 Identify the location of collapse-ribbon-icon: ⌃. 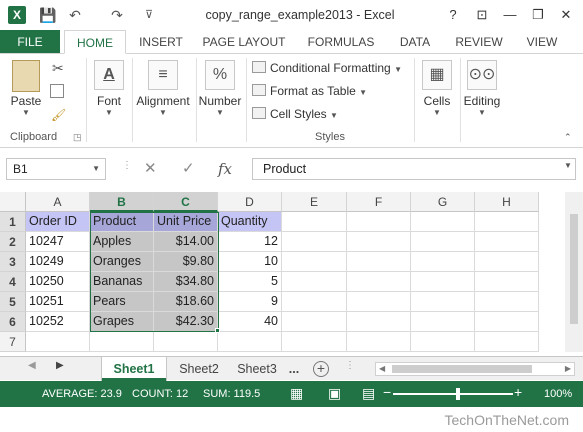
(568, 137).